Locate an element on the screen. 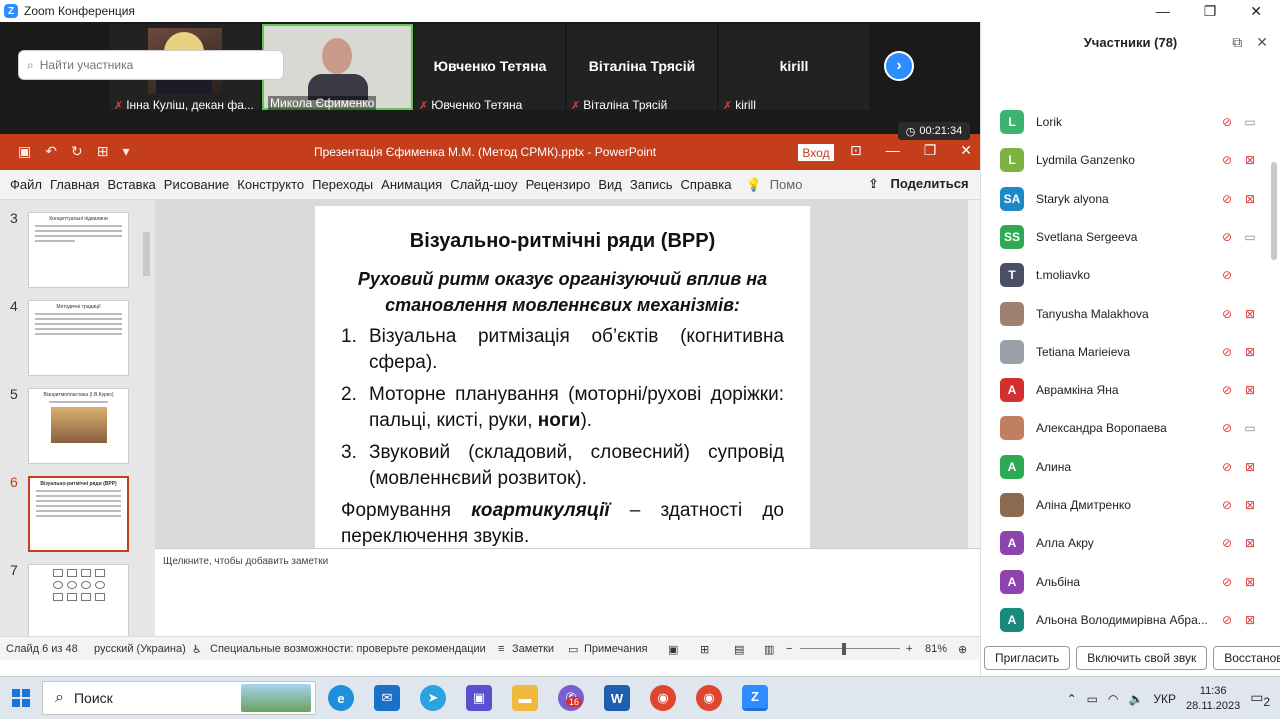  slideshow-icon: ▥ is located at coordinates (769, 649).